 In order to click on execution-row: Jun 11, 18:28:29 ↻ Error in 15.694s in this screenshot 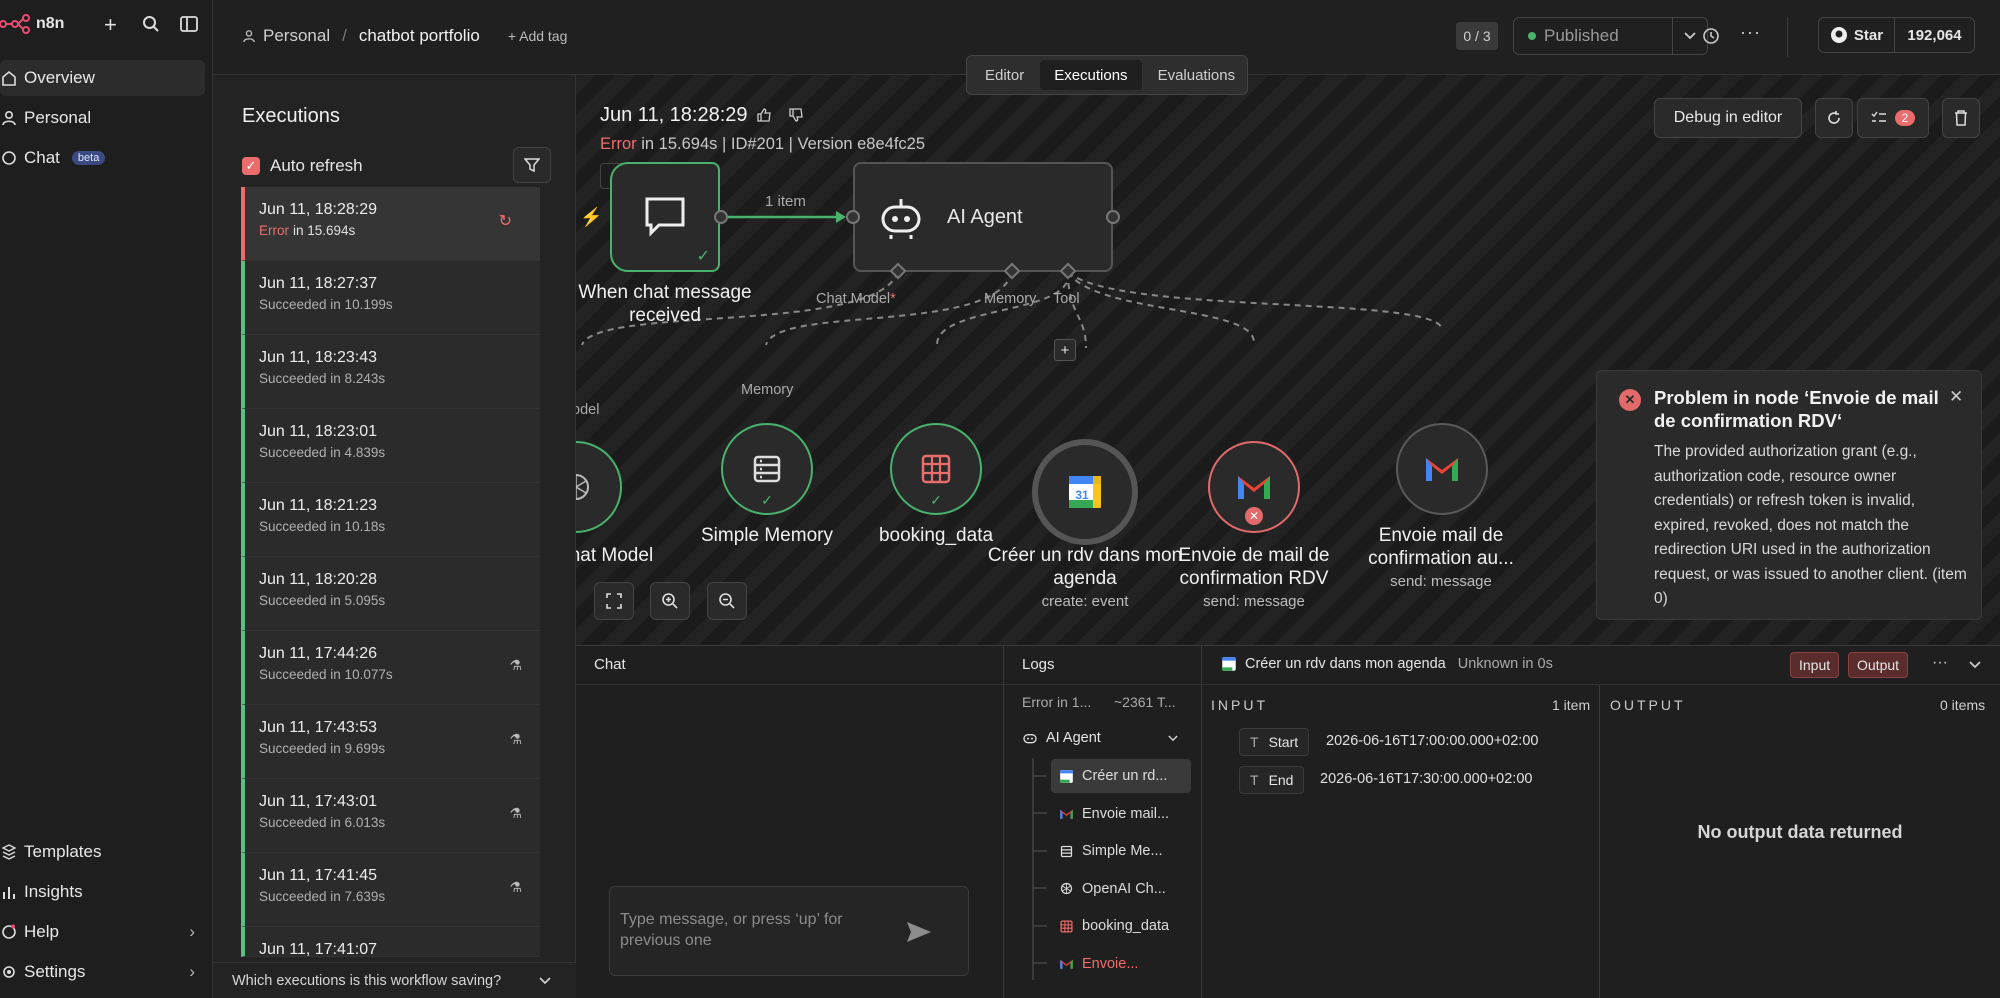, I will do `click(390, 224)`.